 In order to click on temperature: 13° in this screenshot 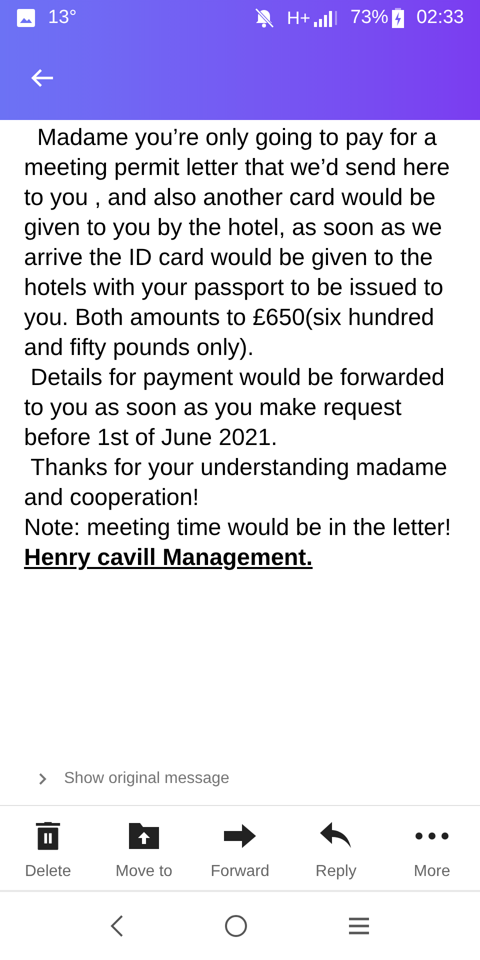, I will do `click(62, 18)`.